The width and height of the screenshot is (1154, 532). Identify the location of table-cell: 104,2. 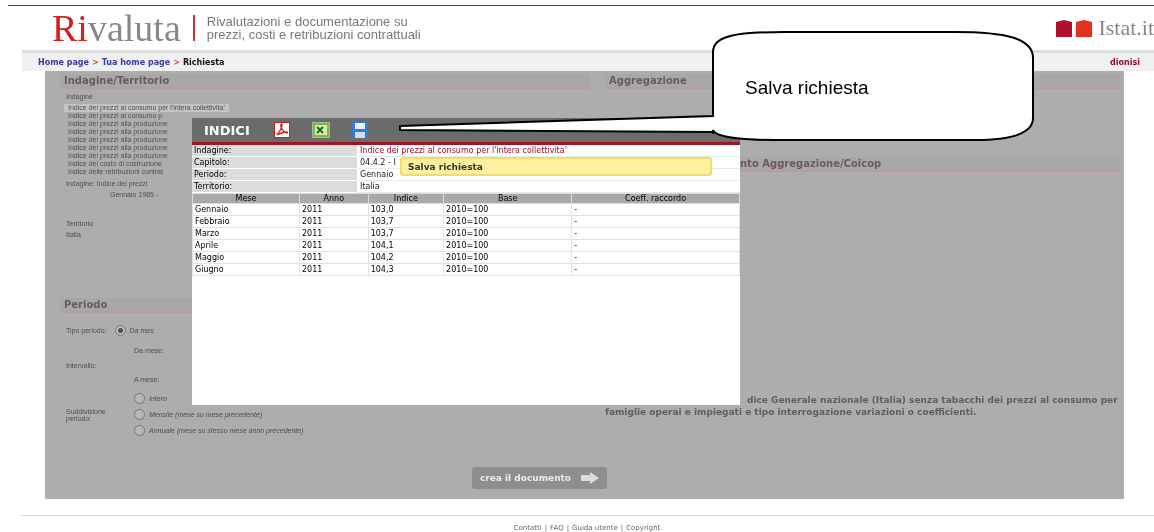
(406, 257).